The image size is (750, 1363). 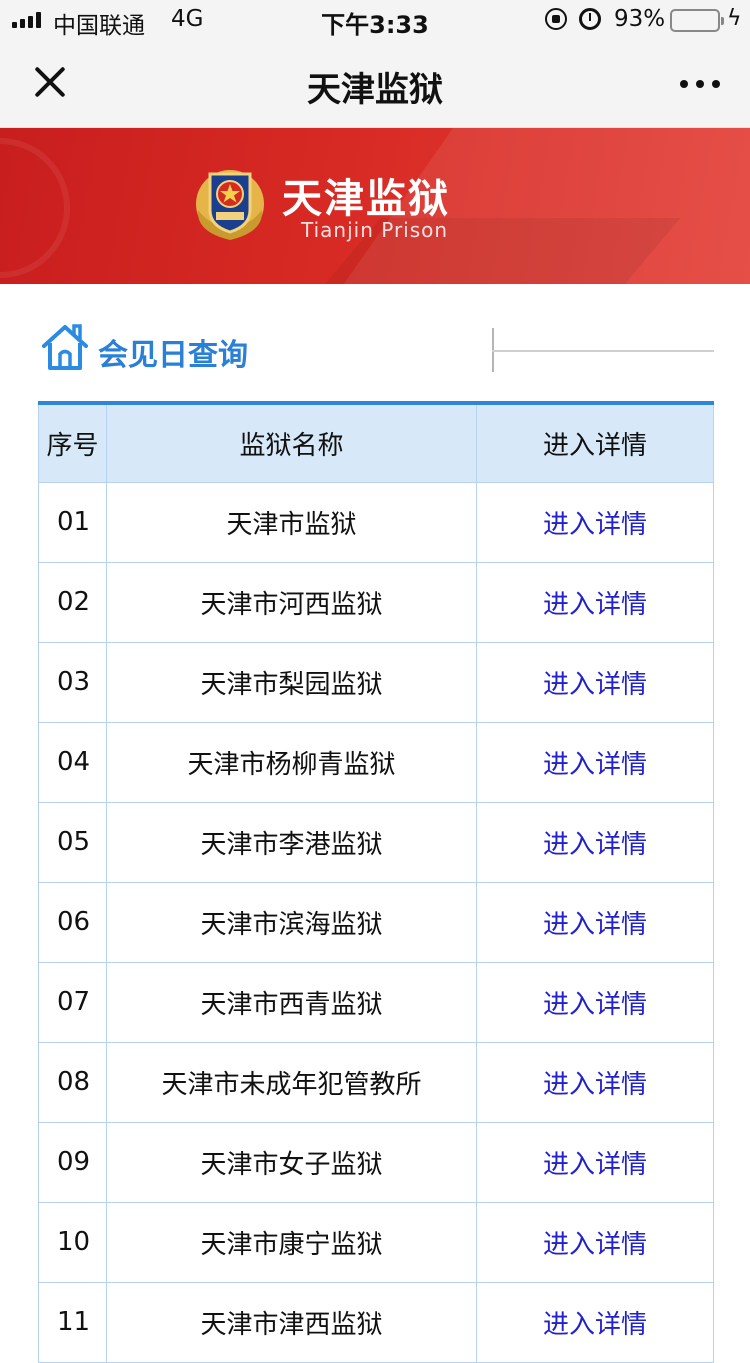 What do you see at coordinates (700, 84) in the screenshot?
I see `more-options-icon` at bounding box center [700, 84].